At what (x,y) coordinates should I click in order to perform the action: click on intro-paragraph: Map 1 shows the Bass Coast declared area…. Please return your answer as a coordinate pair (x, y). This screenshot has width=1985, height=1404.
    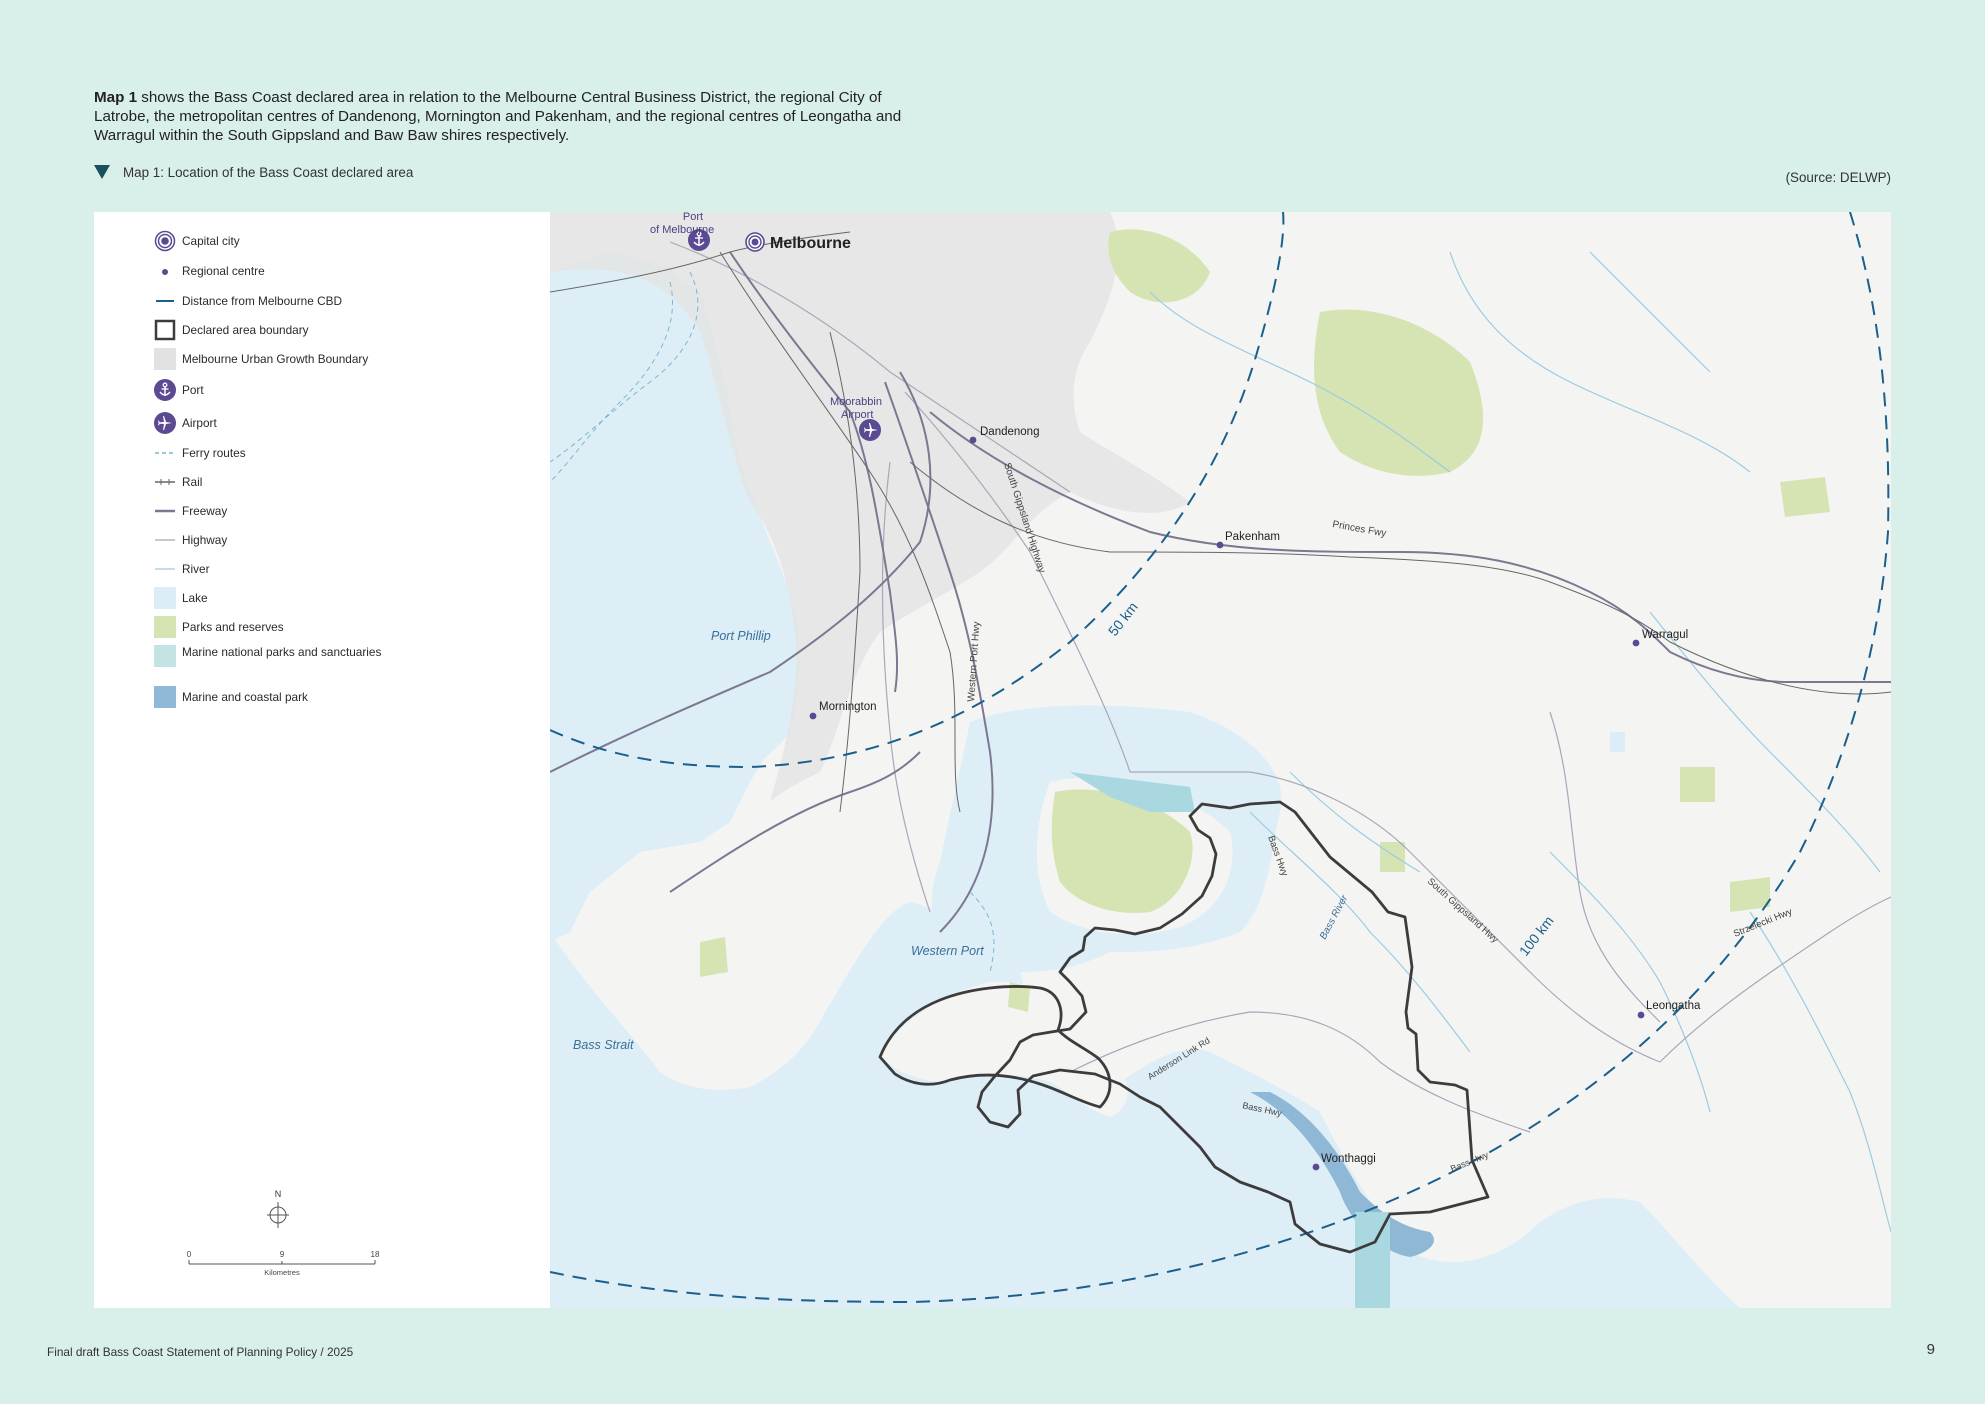
    Looking at the image, I should click on (504, 116).